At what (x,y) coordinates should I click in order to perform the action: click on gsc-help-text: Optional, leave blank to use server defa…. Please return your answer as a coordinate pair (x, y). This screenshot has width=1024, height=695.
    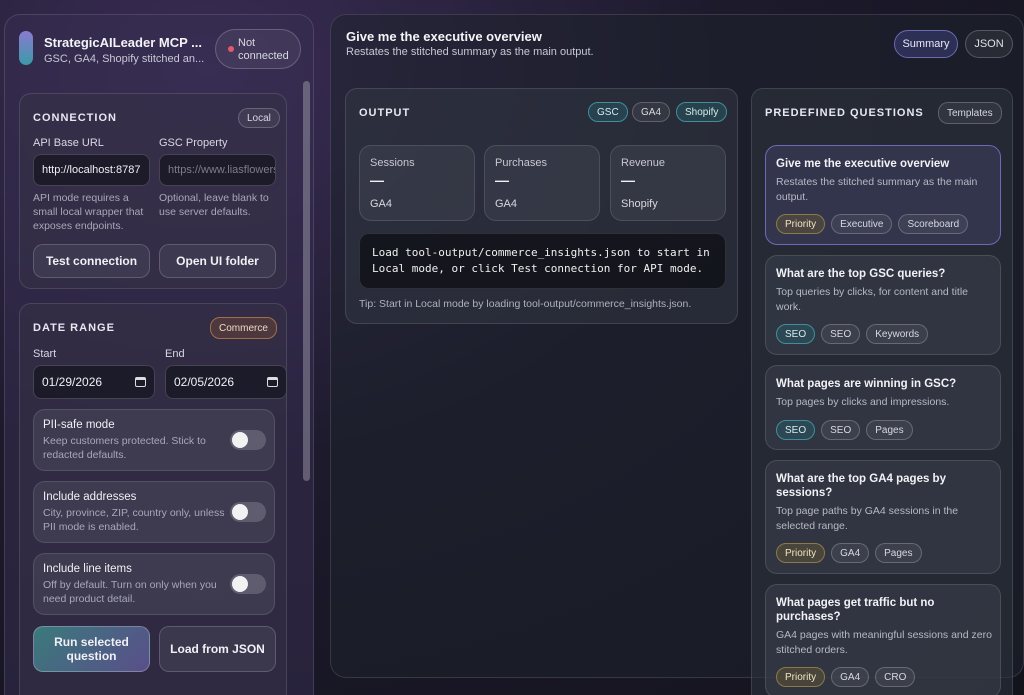
    Looking at the image, I should click on (214, 205).